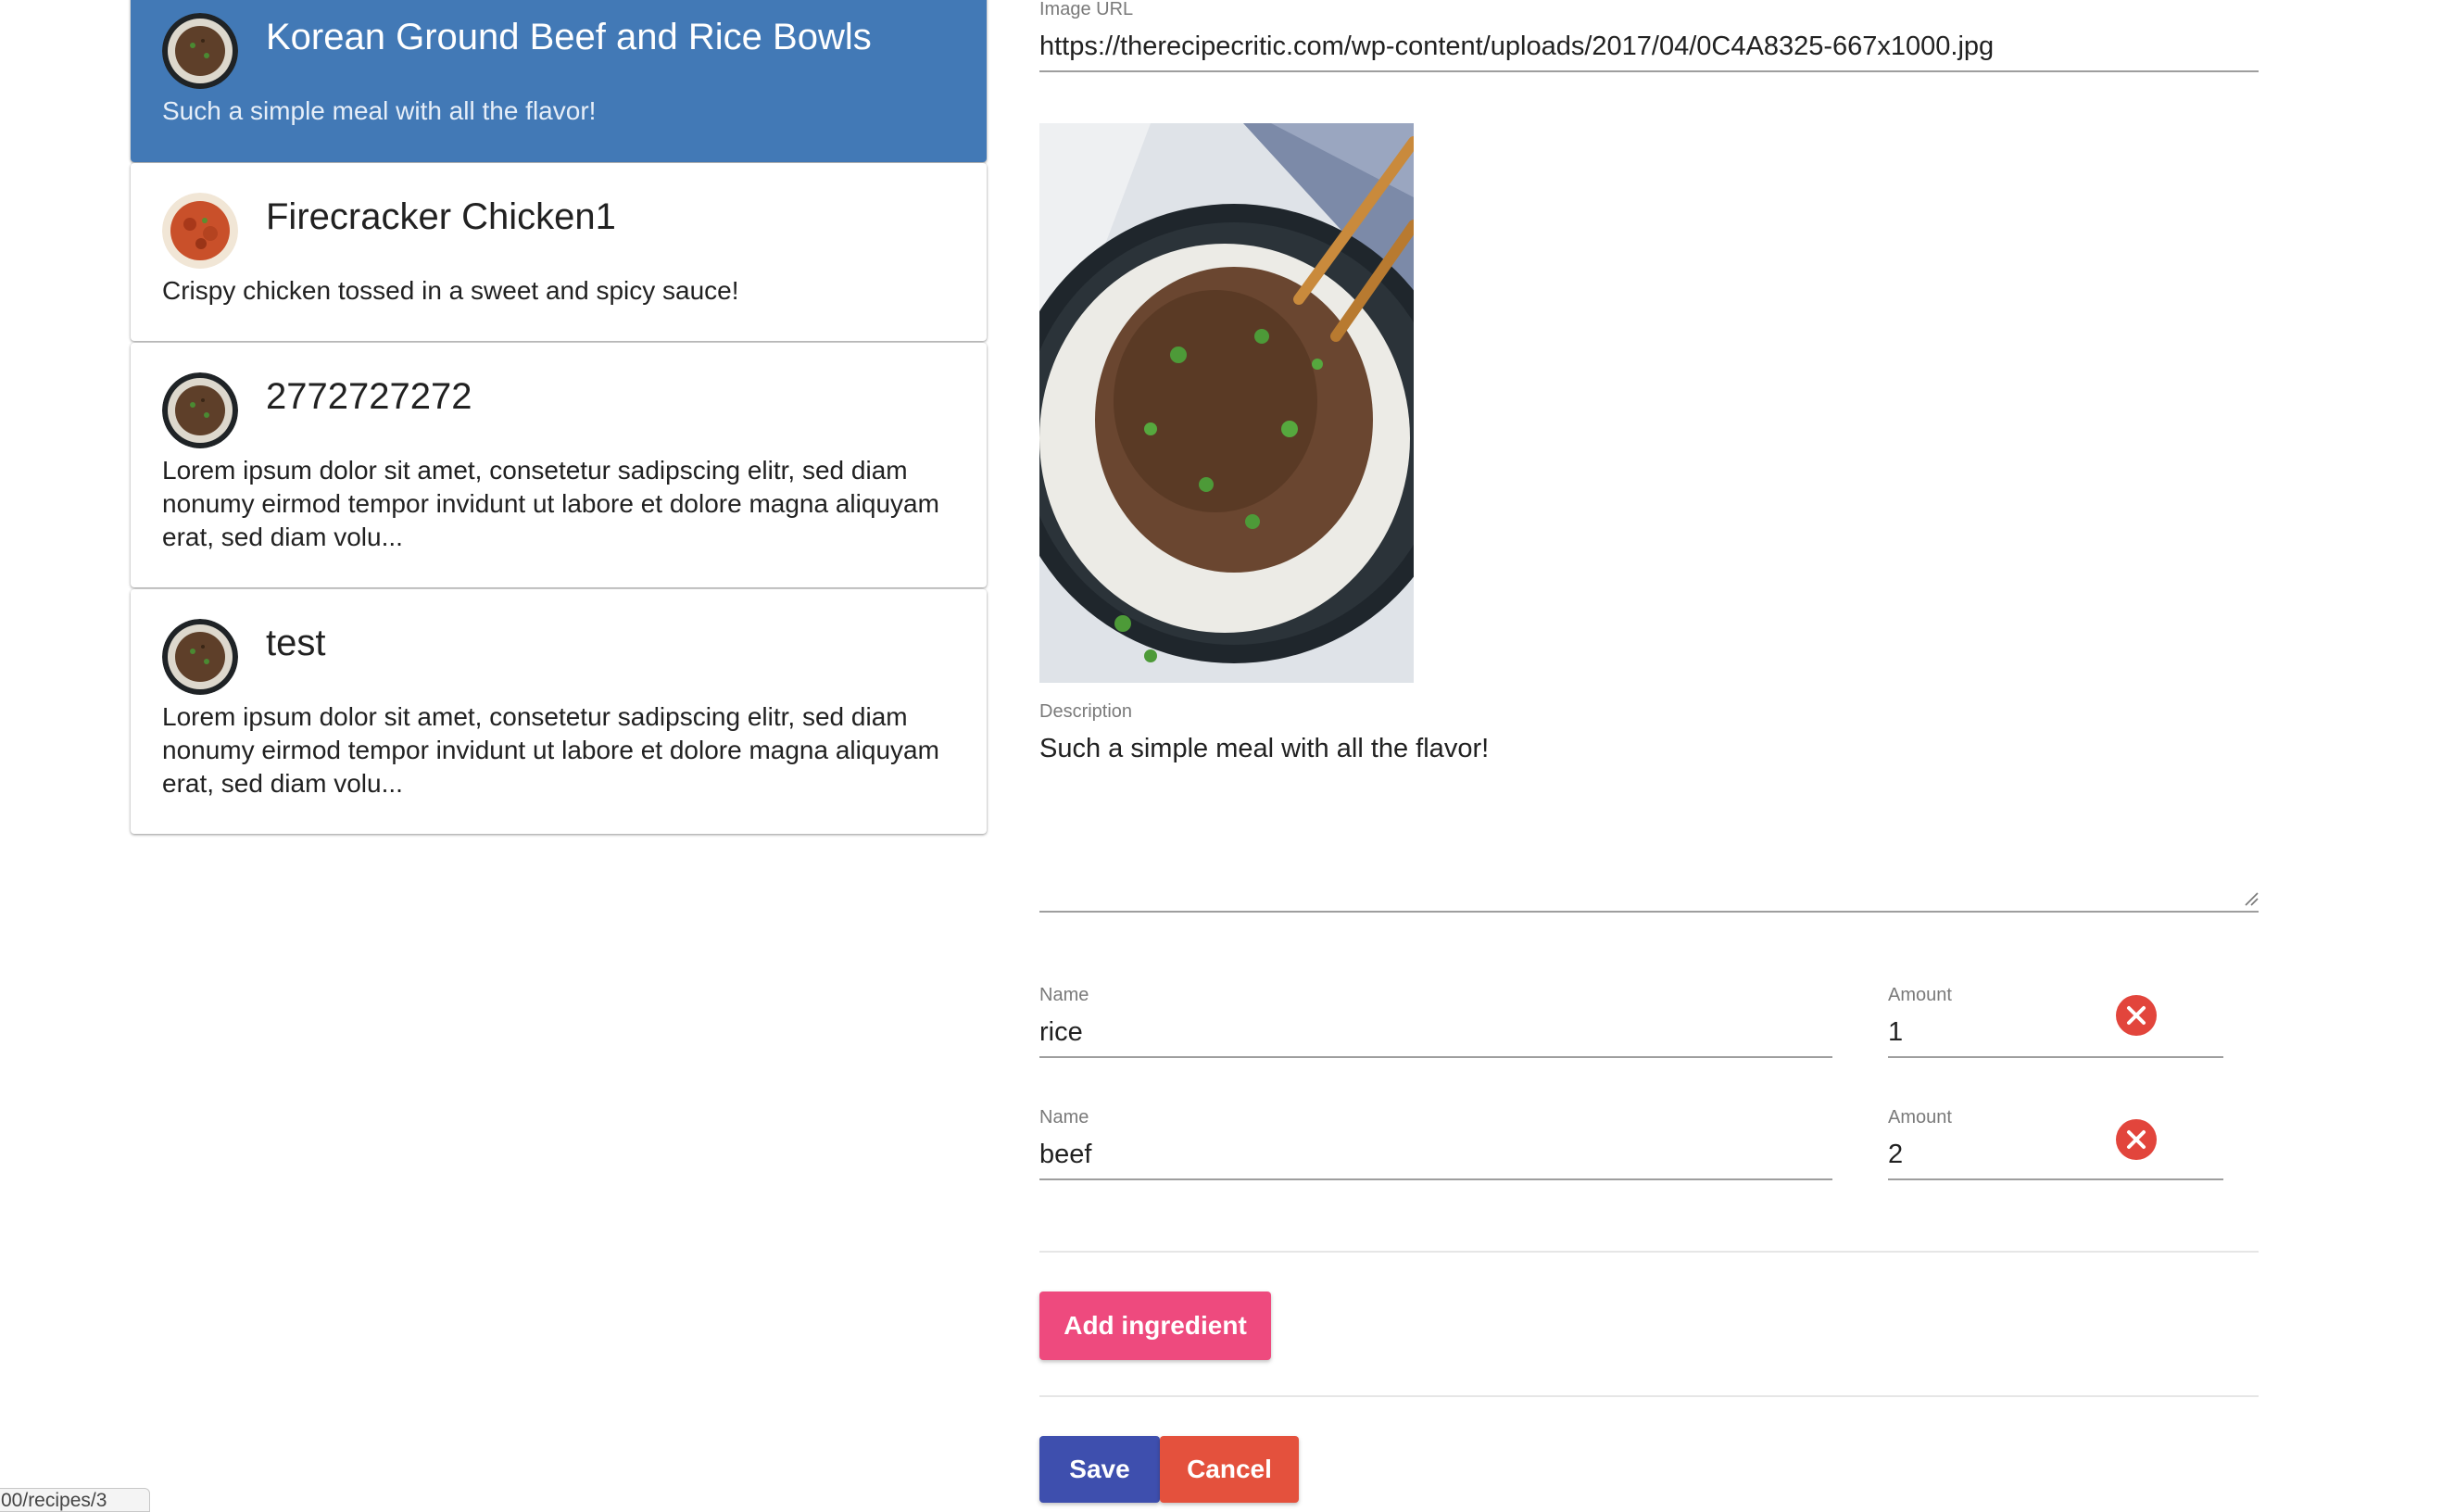  Describe the element at coordinates (379, 110) in the screenshot. I see `recipe-description: Such a simple meal with all the flavor!` at that location.